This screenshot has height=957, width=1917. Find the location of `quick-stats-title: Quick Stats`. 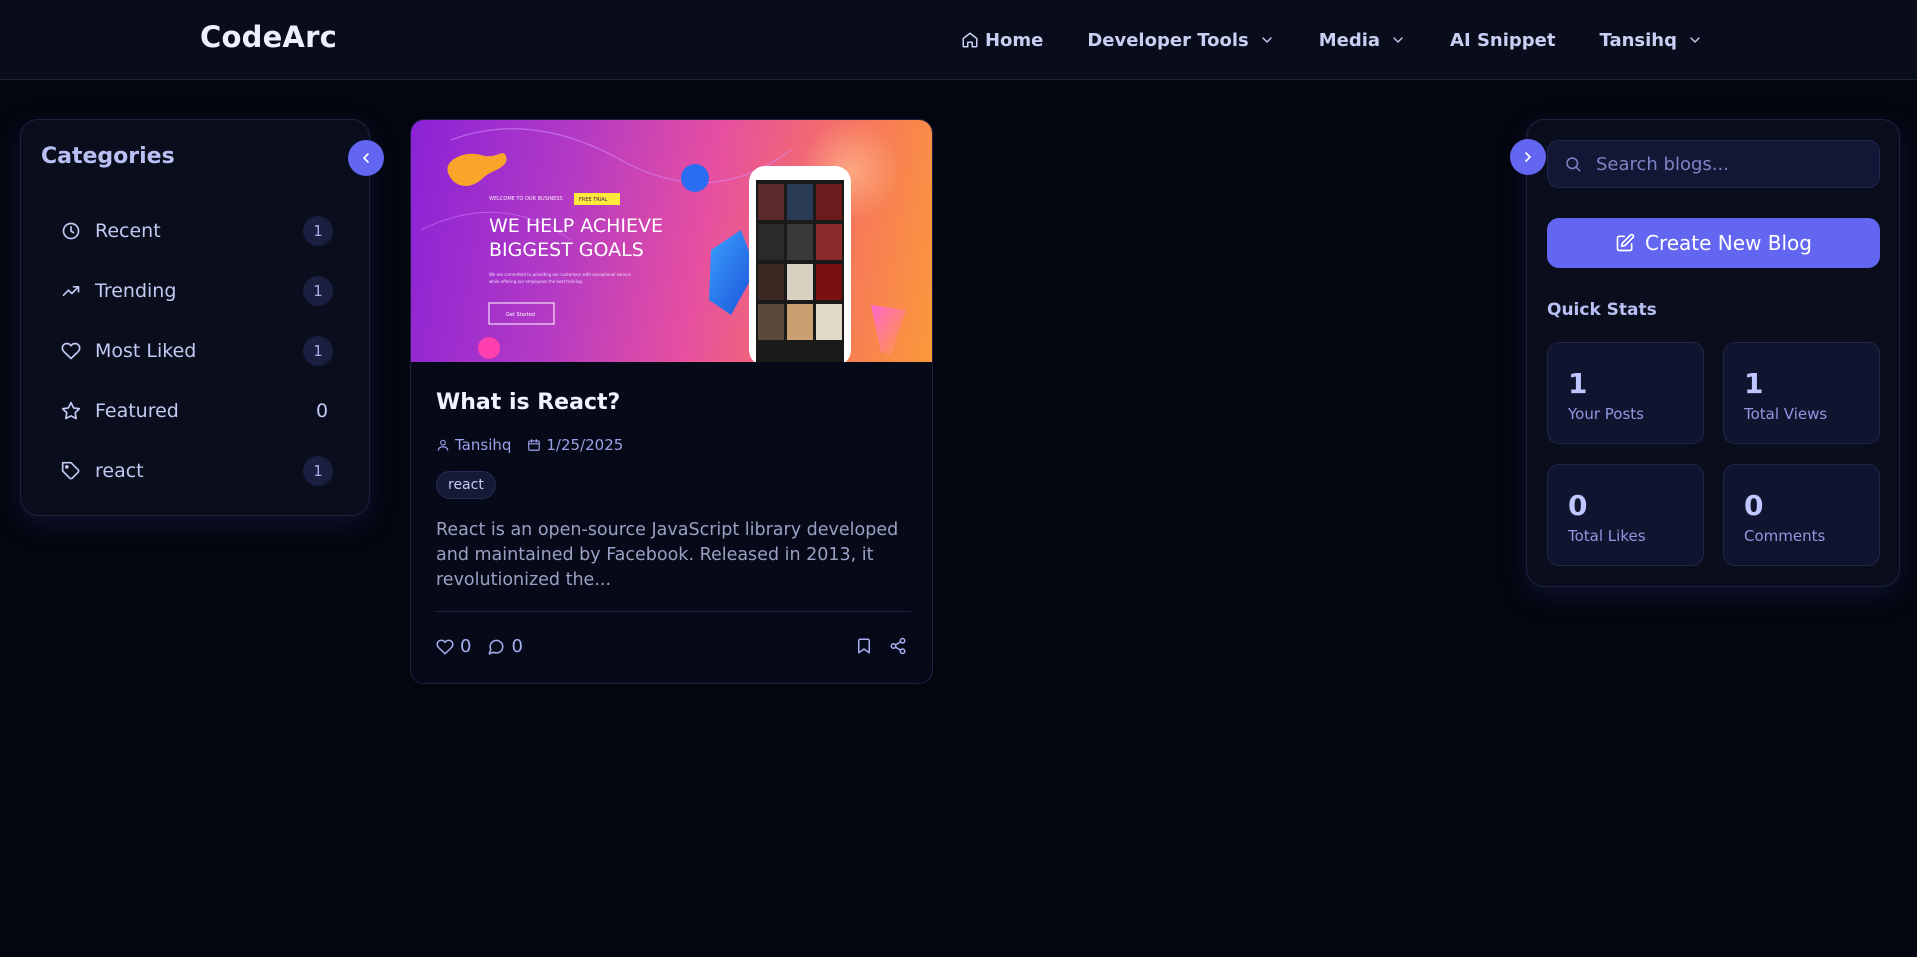

quick-stats-title: Quick Stats is located at coordinates (1602, 310).